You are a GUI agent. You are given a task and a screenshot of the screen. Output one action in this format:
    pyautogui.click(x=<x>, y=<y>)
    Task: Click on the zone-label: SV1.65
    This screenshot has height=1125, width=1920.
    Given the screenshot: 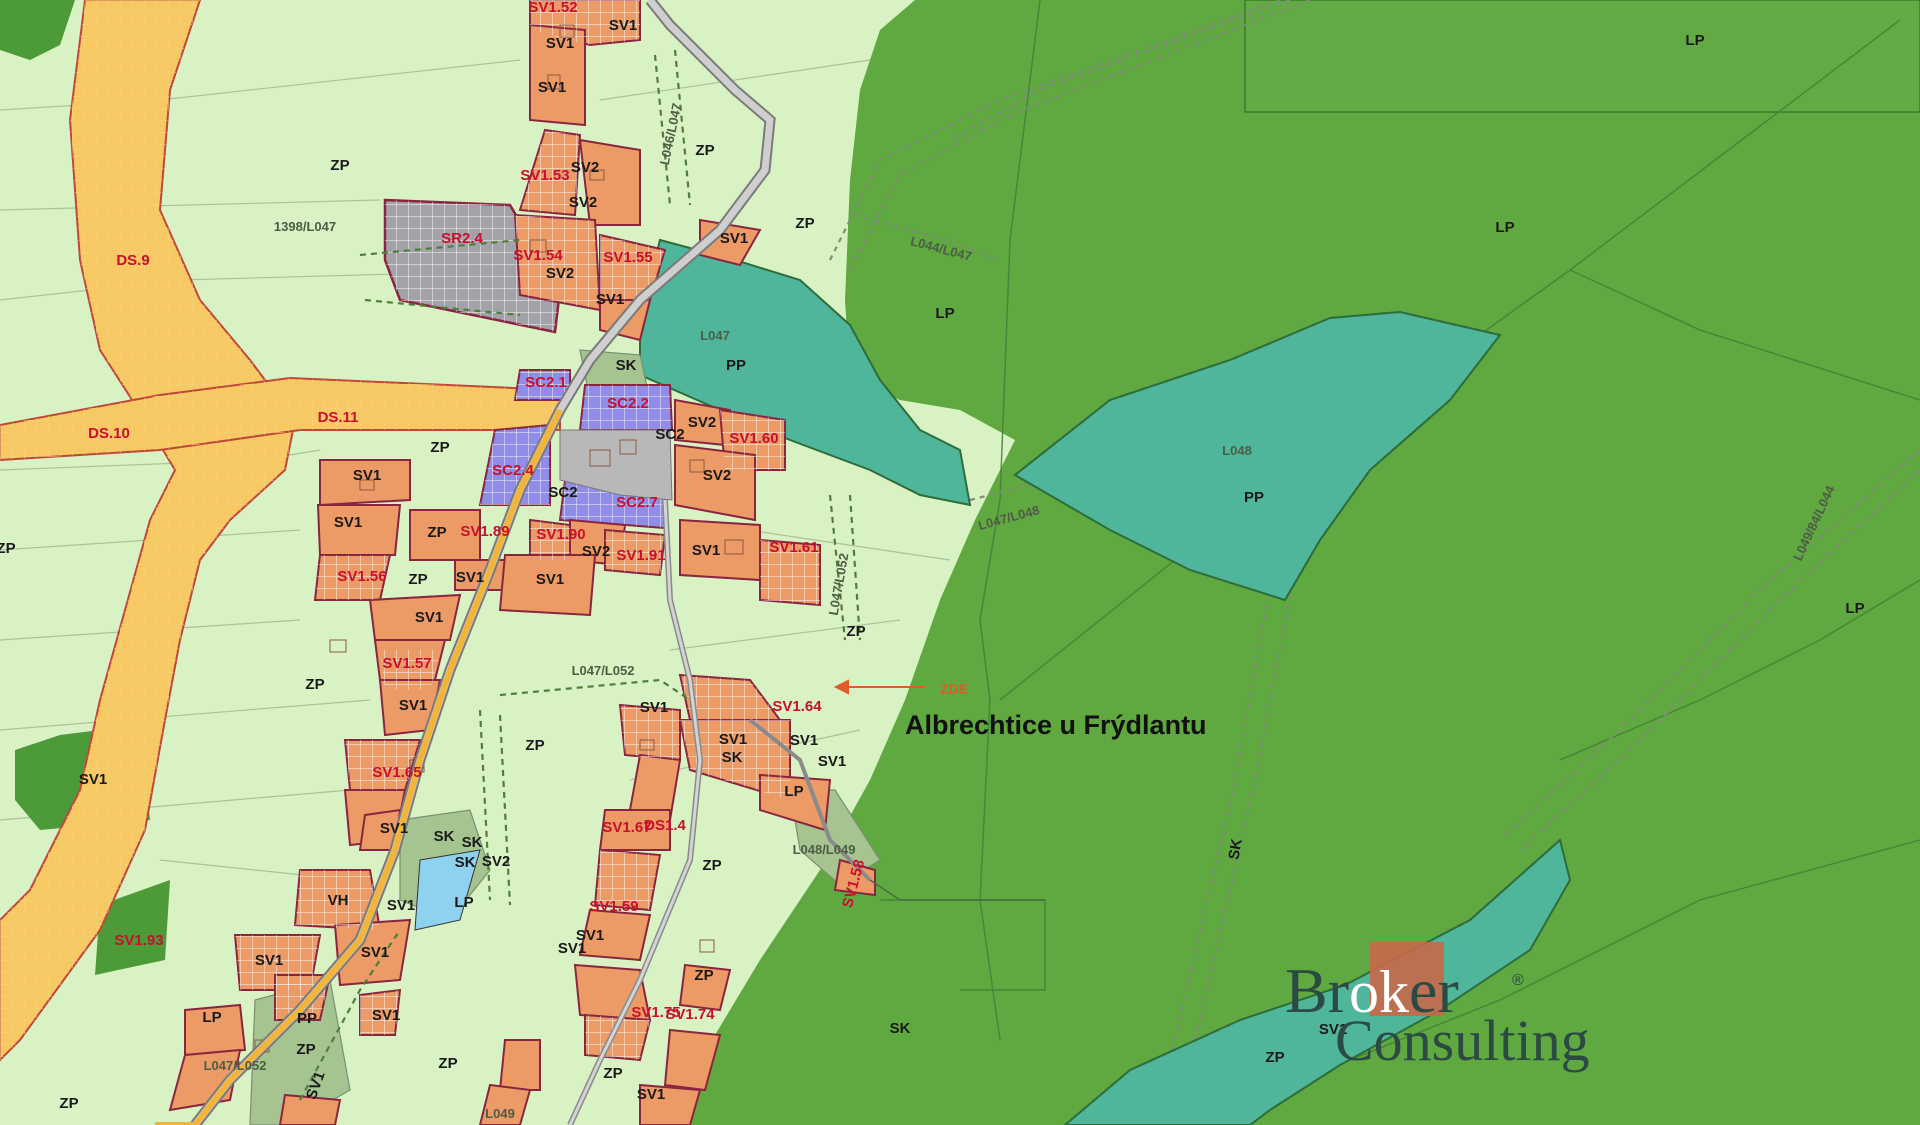 What is the action you would take?
    pyautogui.click(x=396, y=772)
    